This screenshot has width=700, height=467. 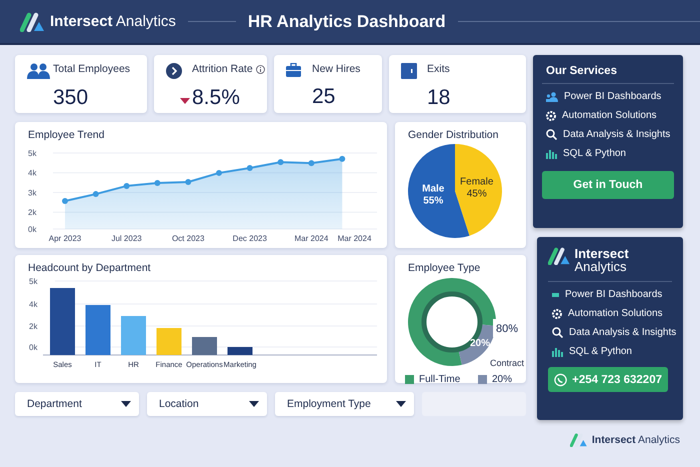 What do you see at coordinates (222, 69) in the screenshot?
I see `kpi-label: Attrition Rate` at bounding box center [222, 69].